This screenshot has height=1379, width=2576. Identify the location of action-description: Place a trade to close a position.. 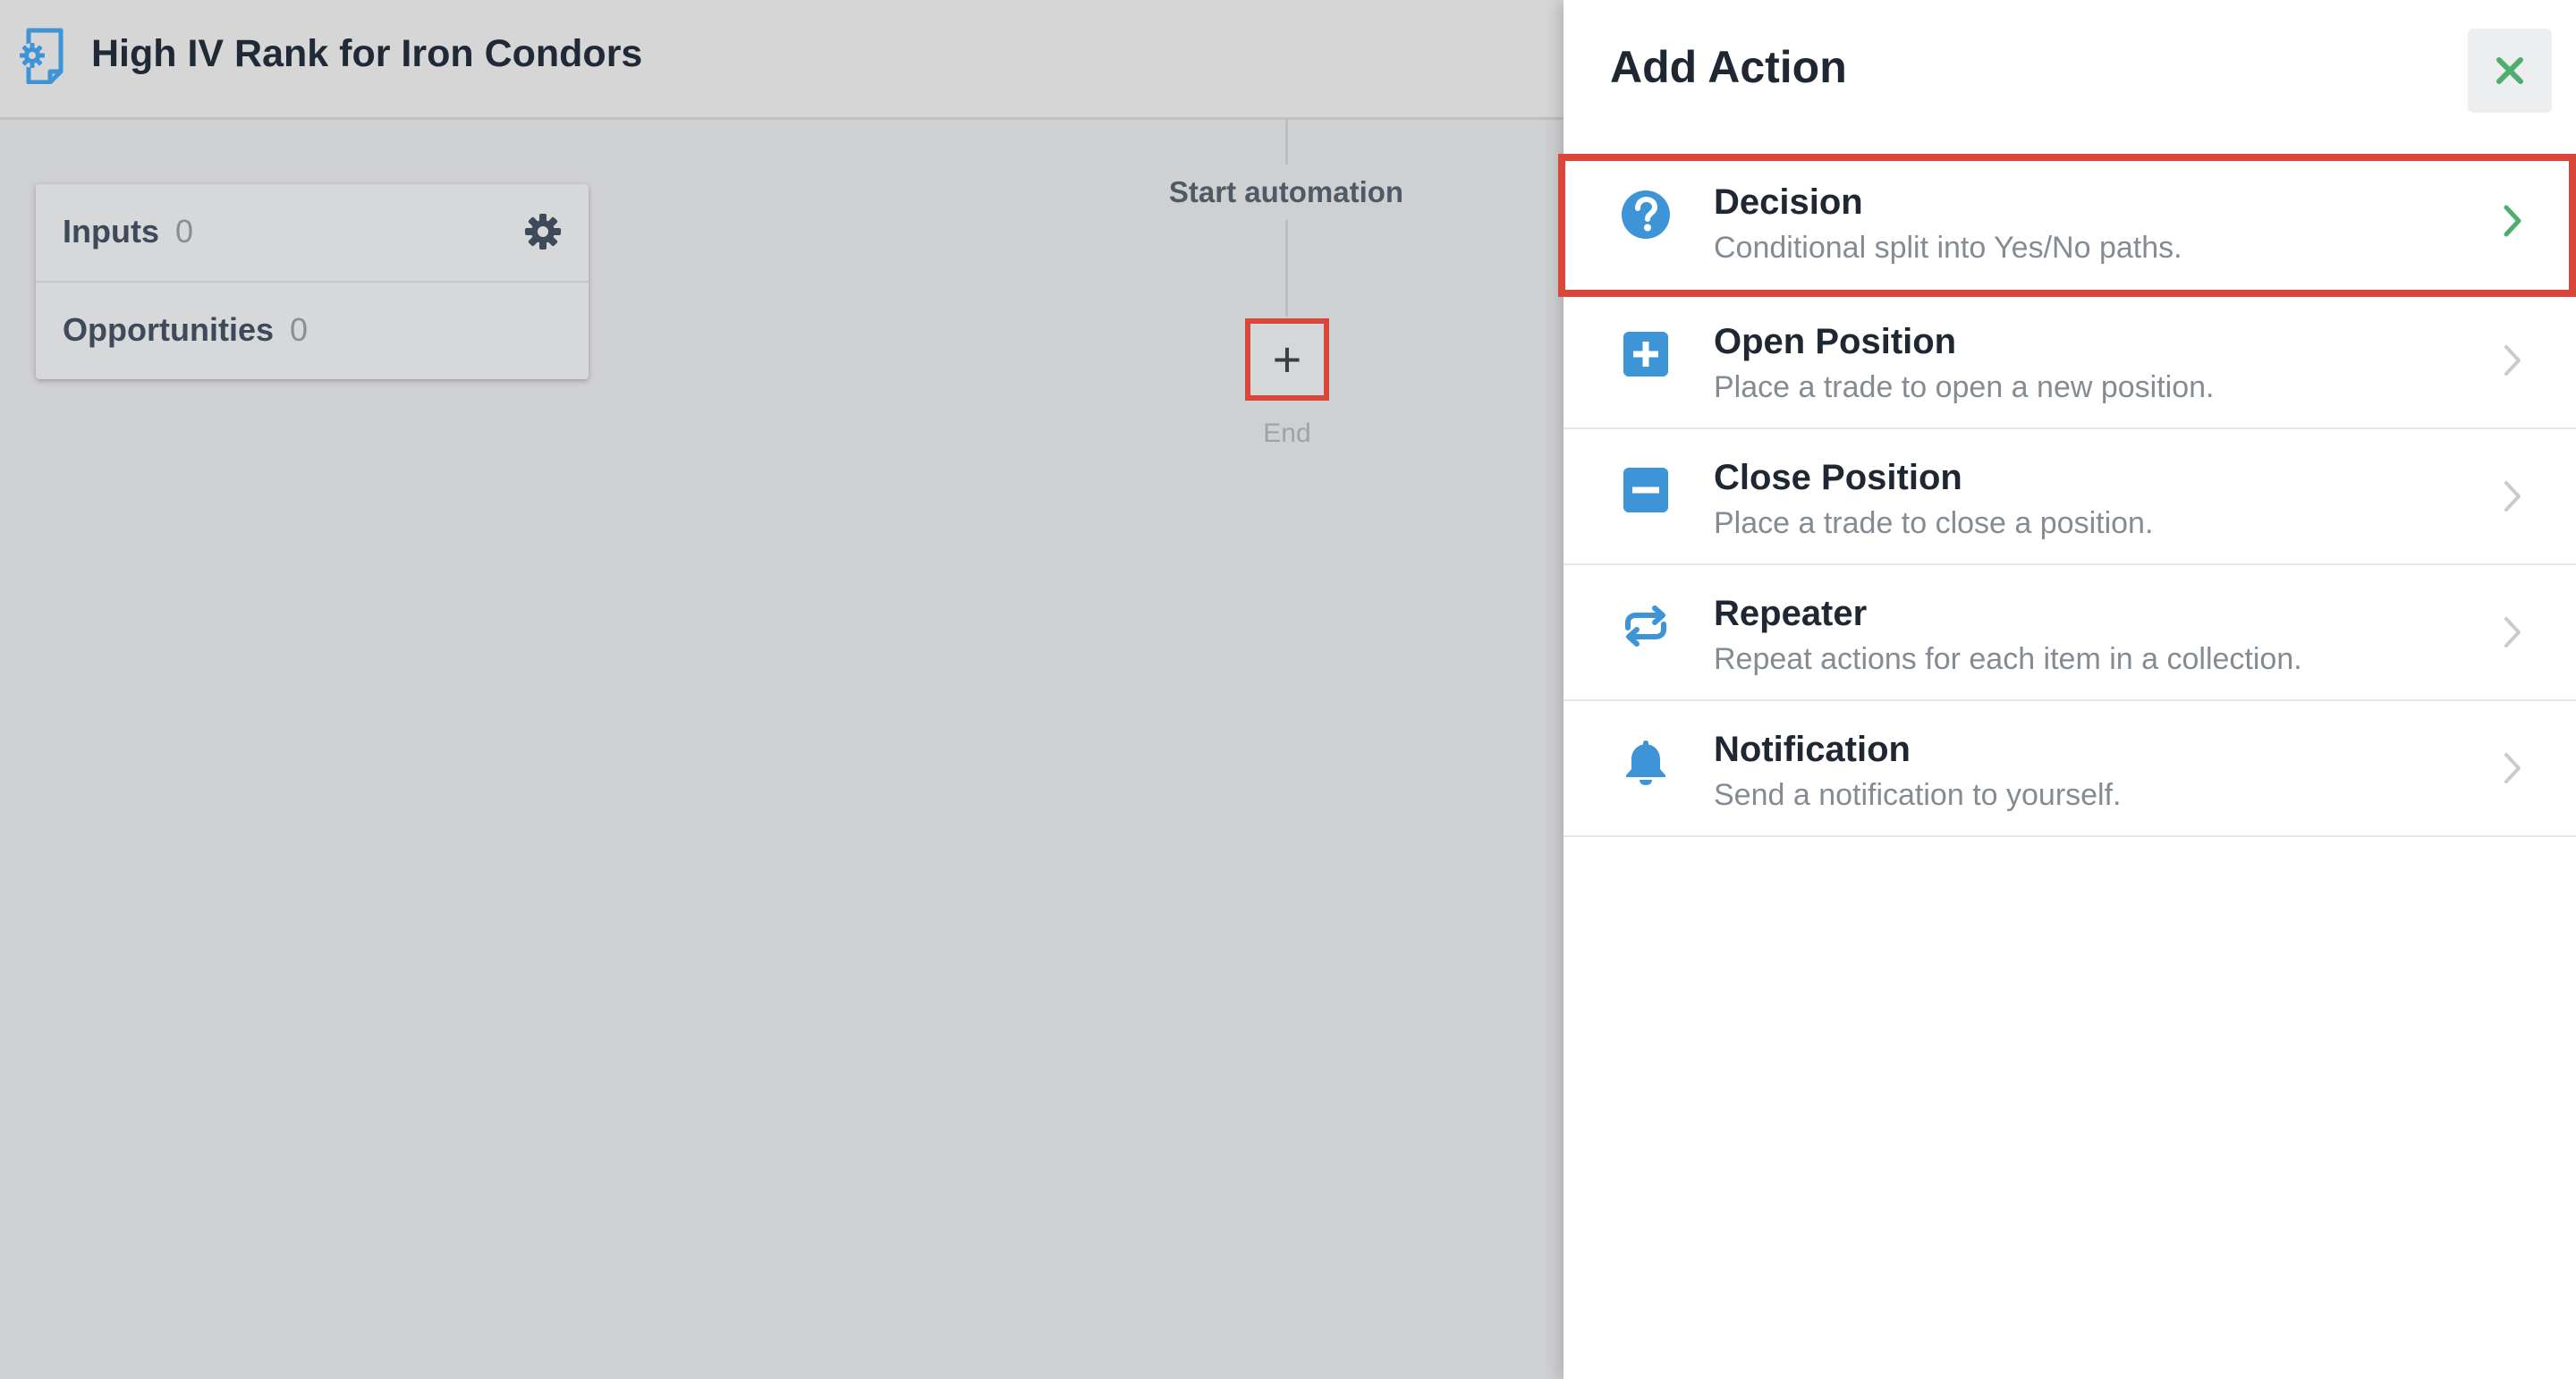
(1934, 523).